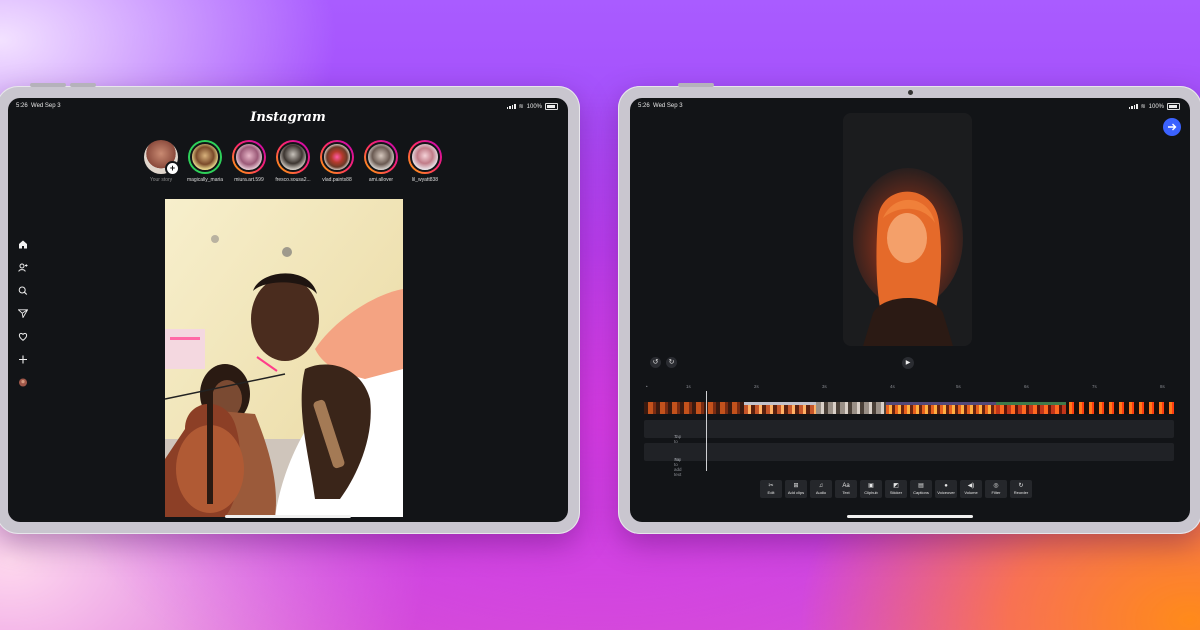 This screenshot has width=1200, height=630. What do you see at coordinates (23, 382) in the screenshot?
I see `profile-avatar` at bounding box center [23, 382].